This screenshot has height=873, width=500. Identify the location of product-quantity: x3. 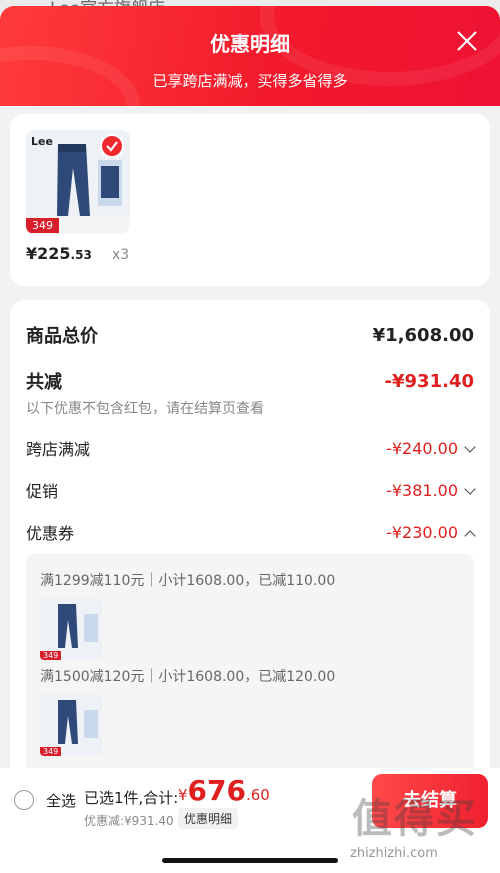
(121, 255).